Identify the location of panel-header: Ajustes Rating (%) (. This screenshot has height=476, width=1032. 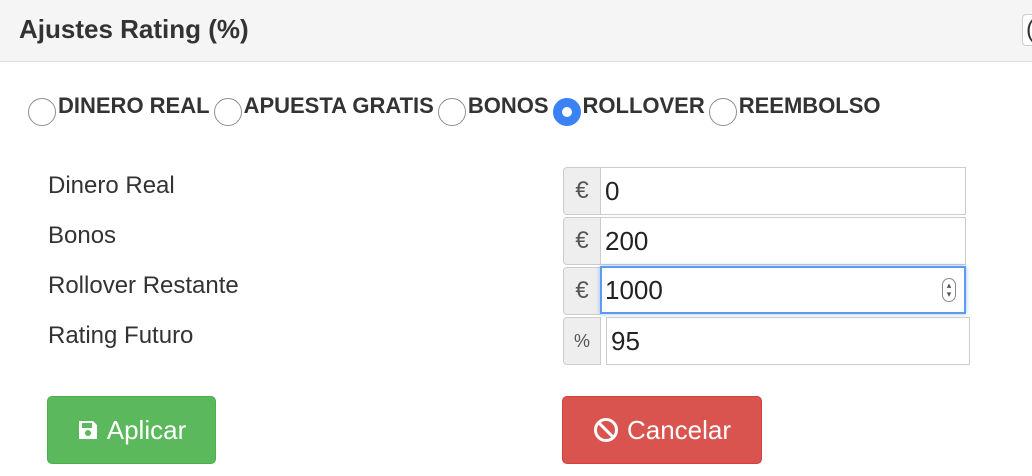
(516, 31).